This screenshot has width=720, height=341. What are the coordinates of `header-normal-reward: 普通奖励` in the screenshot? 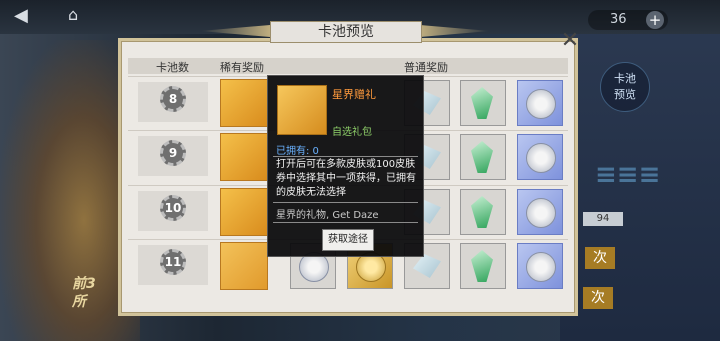 It's located at (426, 67).